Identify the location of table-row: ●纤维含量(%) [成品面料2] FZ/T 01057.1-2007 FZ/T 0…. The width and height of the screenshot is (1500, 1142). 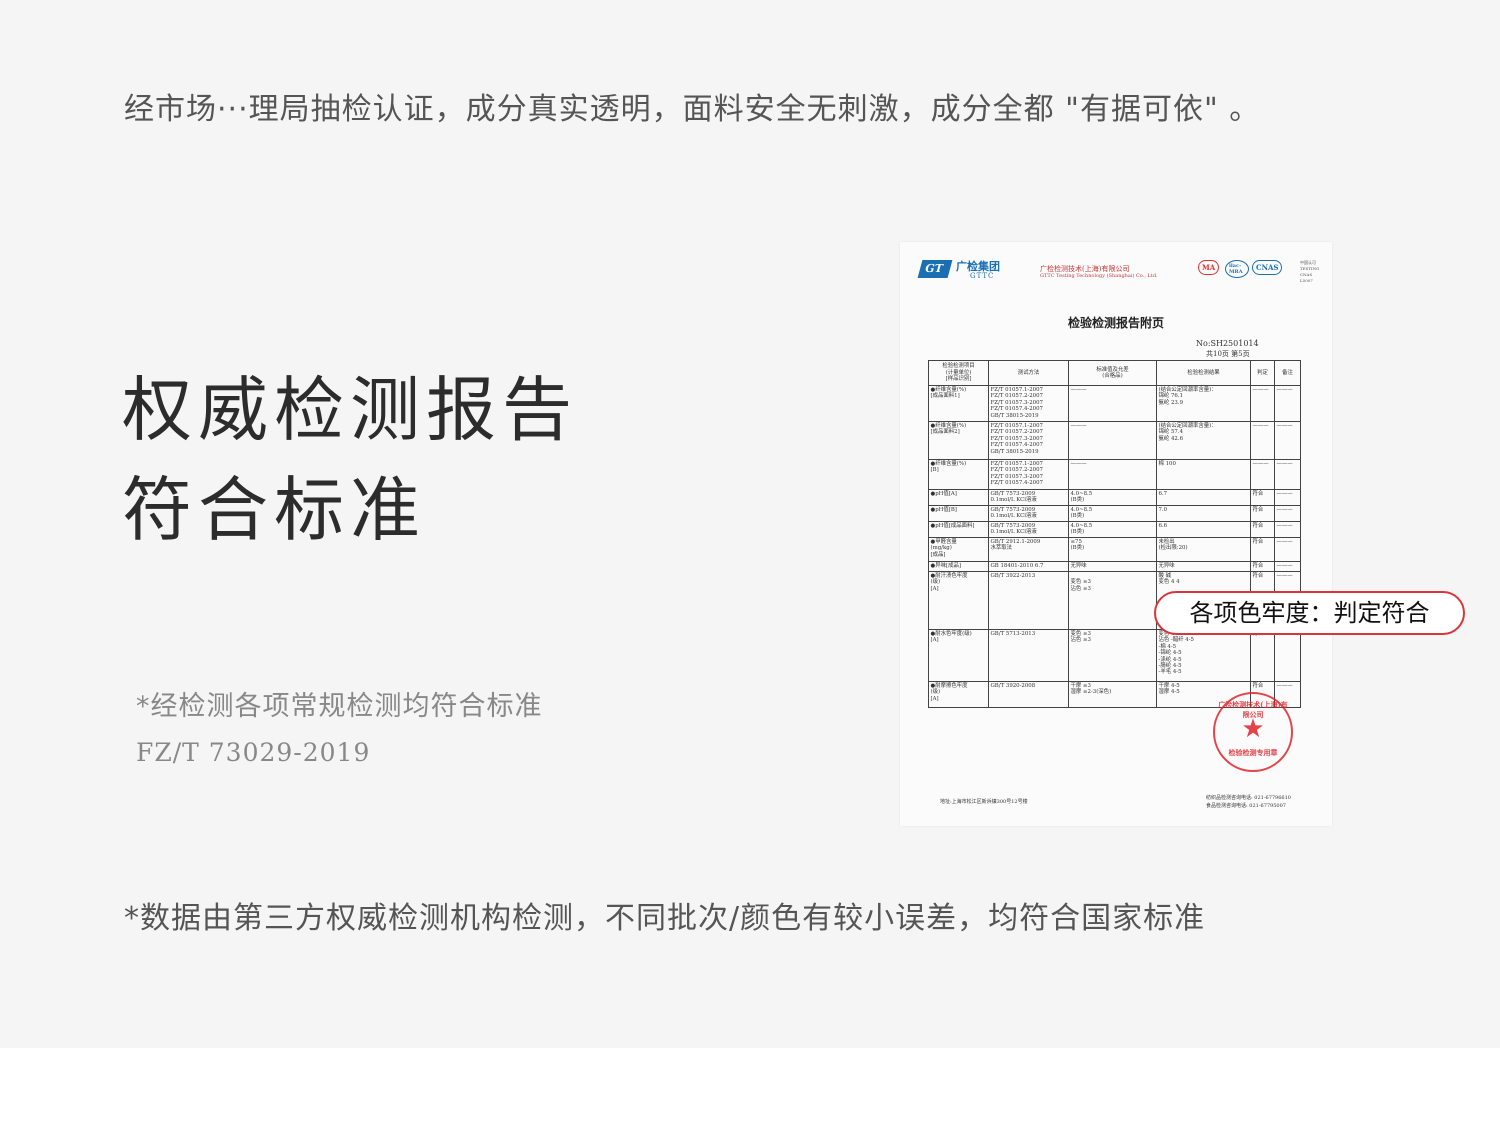
(1114, 440).